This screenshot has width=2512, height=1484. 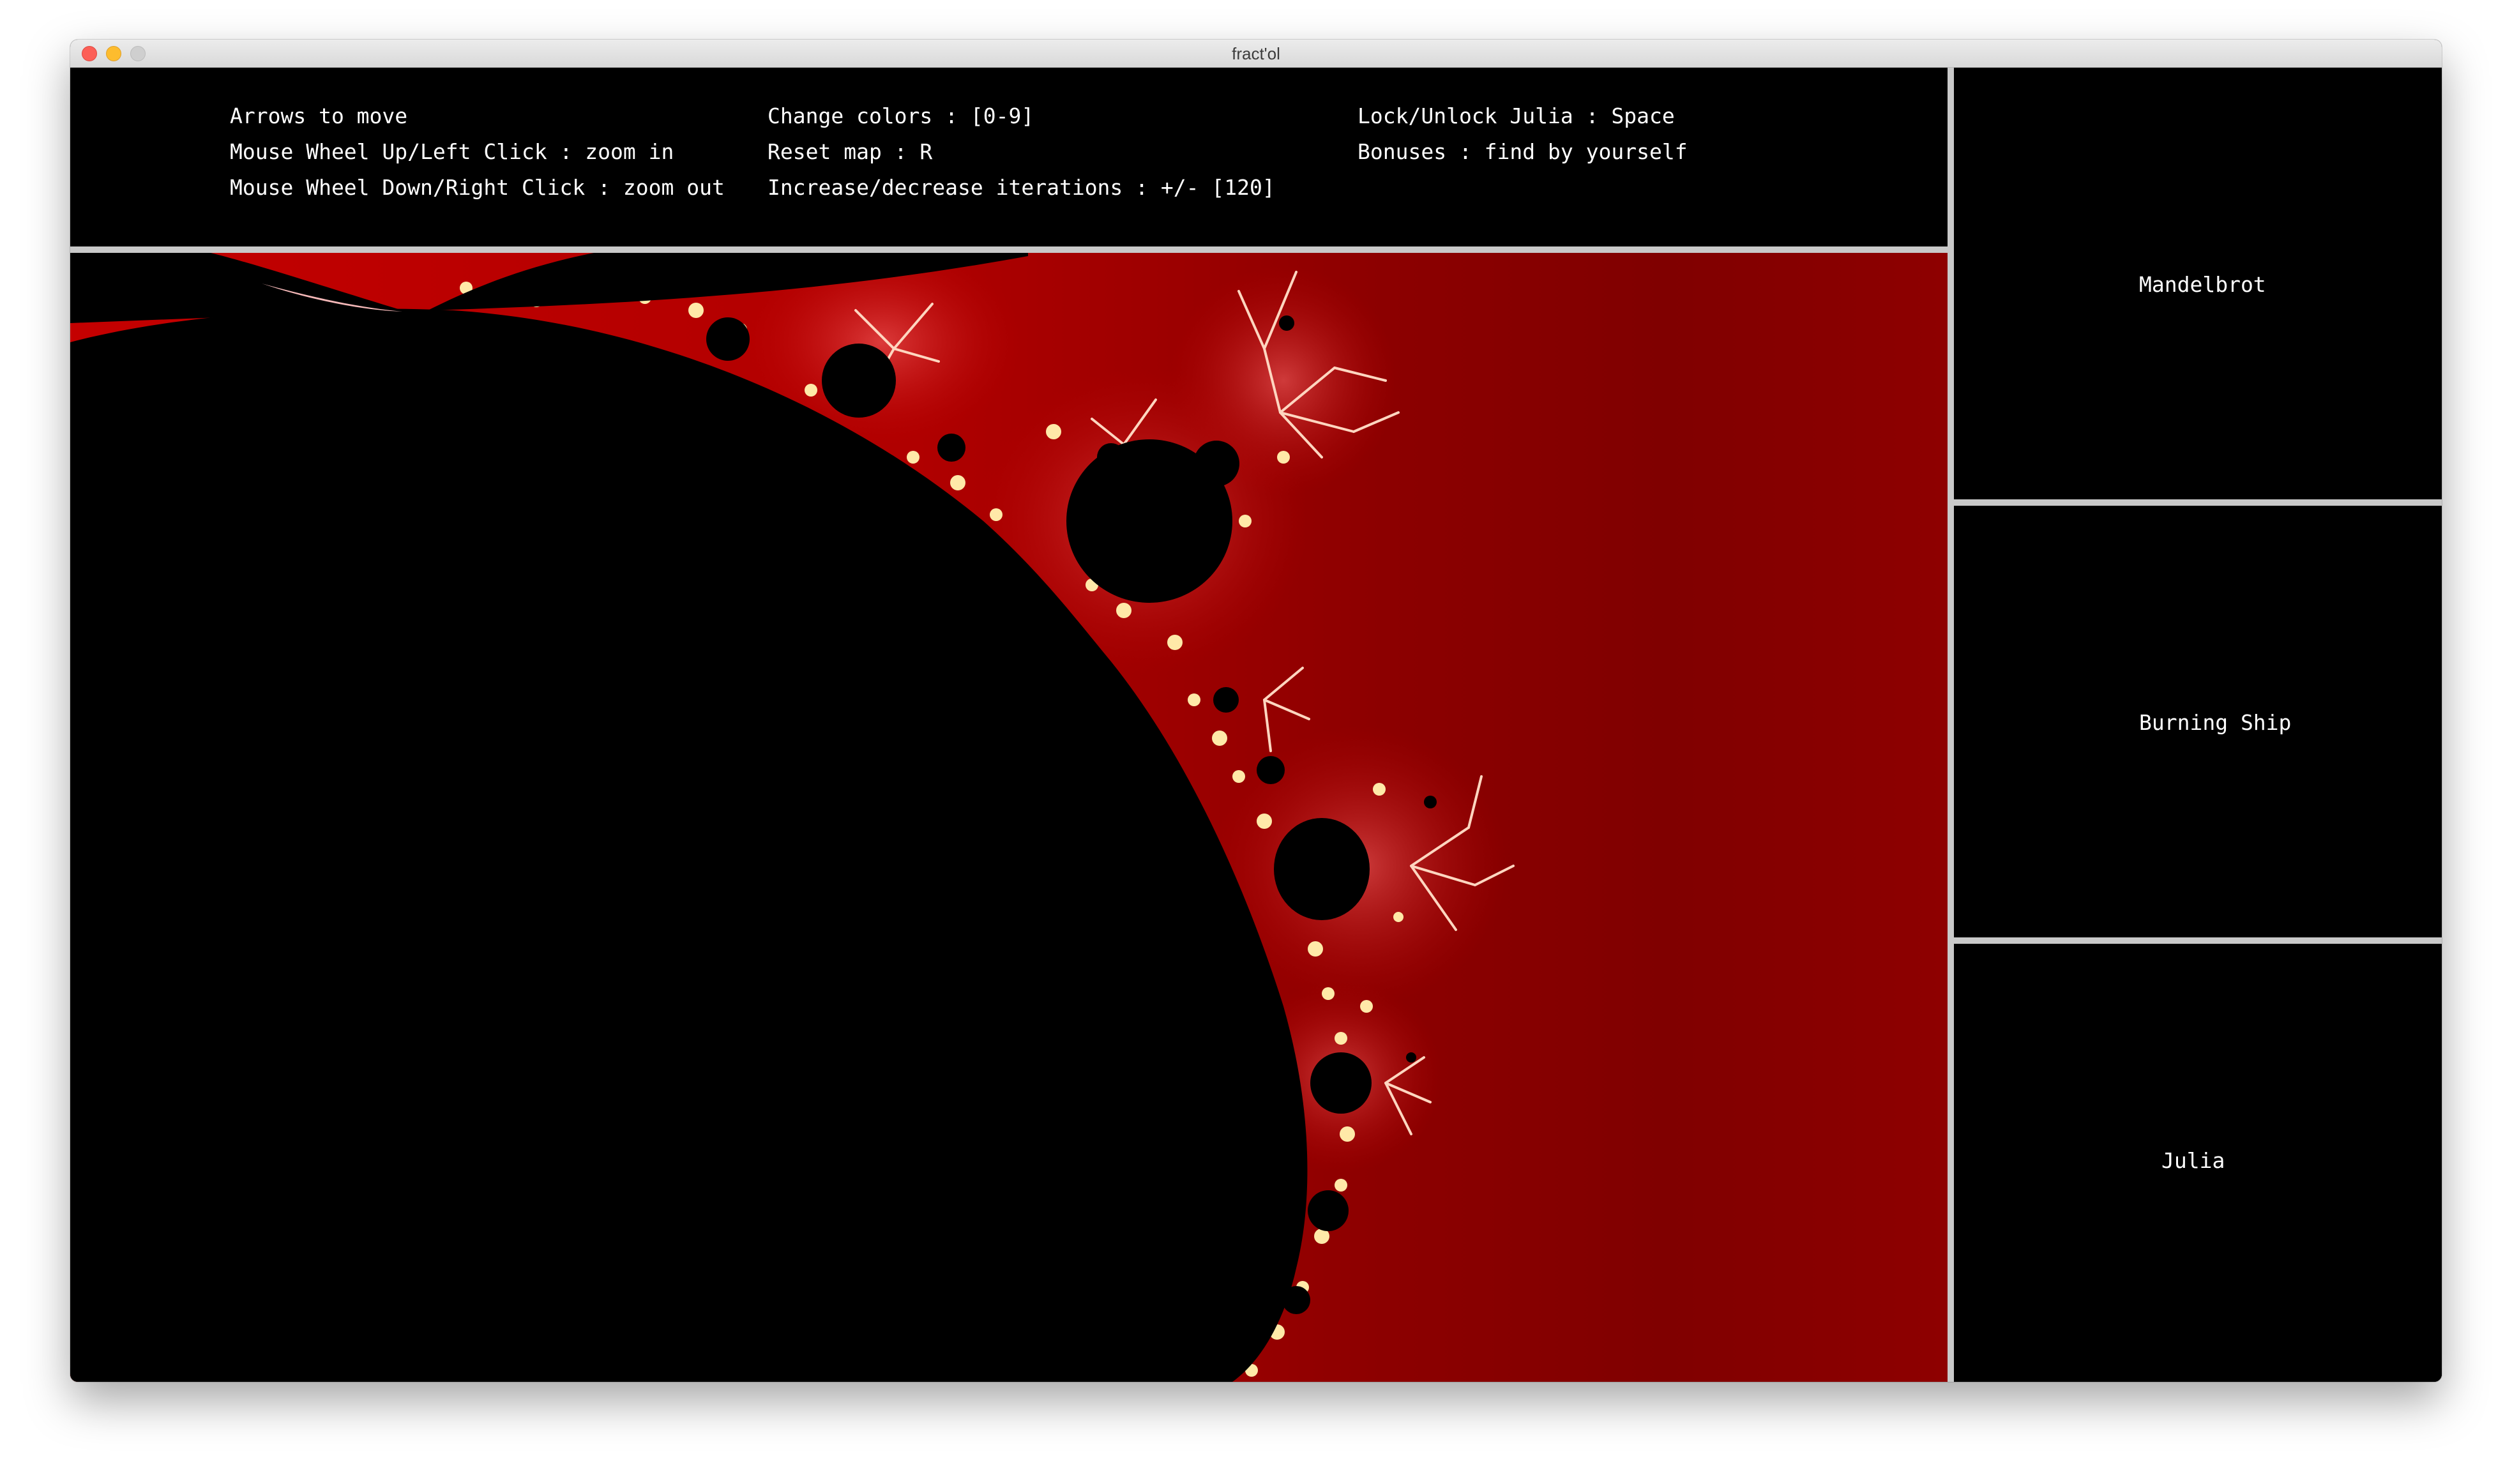 What do you see at coordinates (901, 115) in the screenshot?
I see `help-line: Change colors : [0-9]` at bounding box center [901, 115].